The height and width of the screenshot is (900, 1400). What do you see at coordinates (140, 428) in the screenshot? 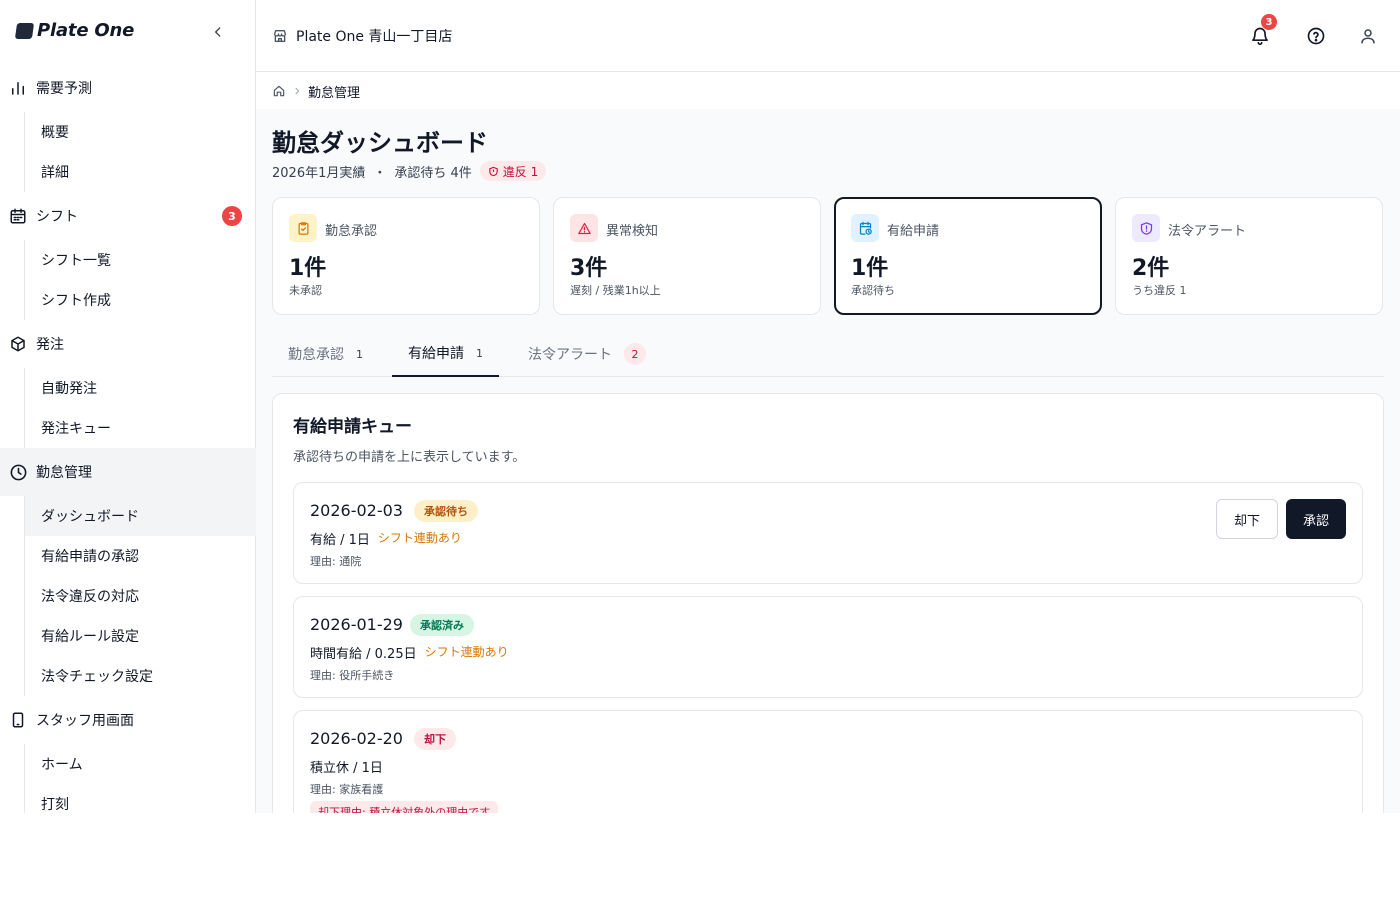
I see `sidebar-item-order-queue: 発注キュー` at bounding box center [140, 428].